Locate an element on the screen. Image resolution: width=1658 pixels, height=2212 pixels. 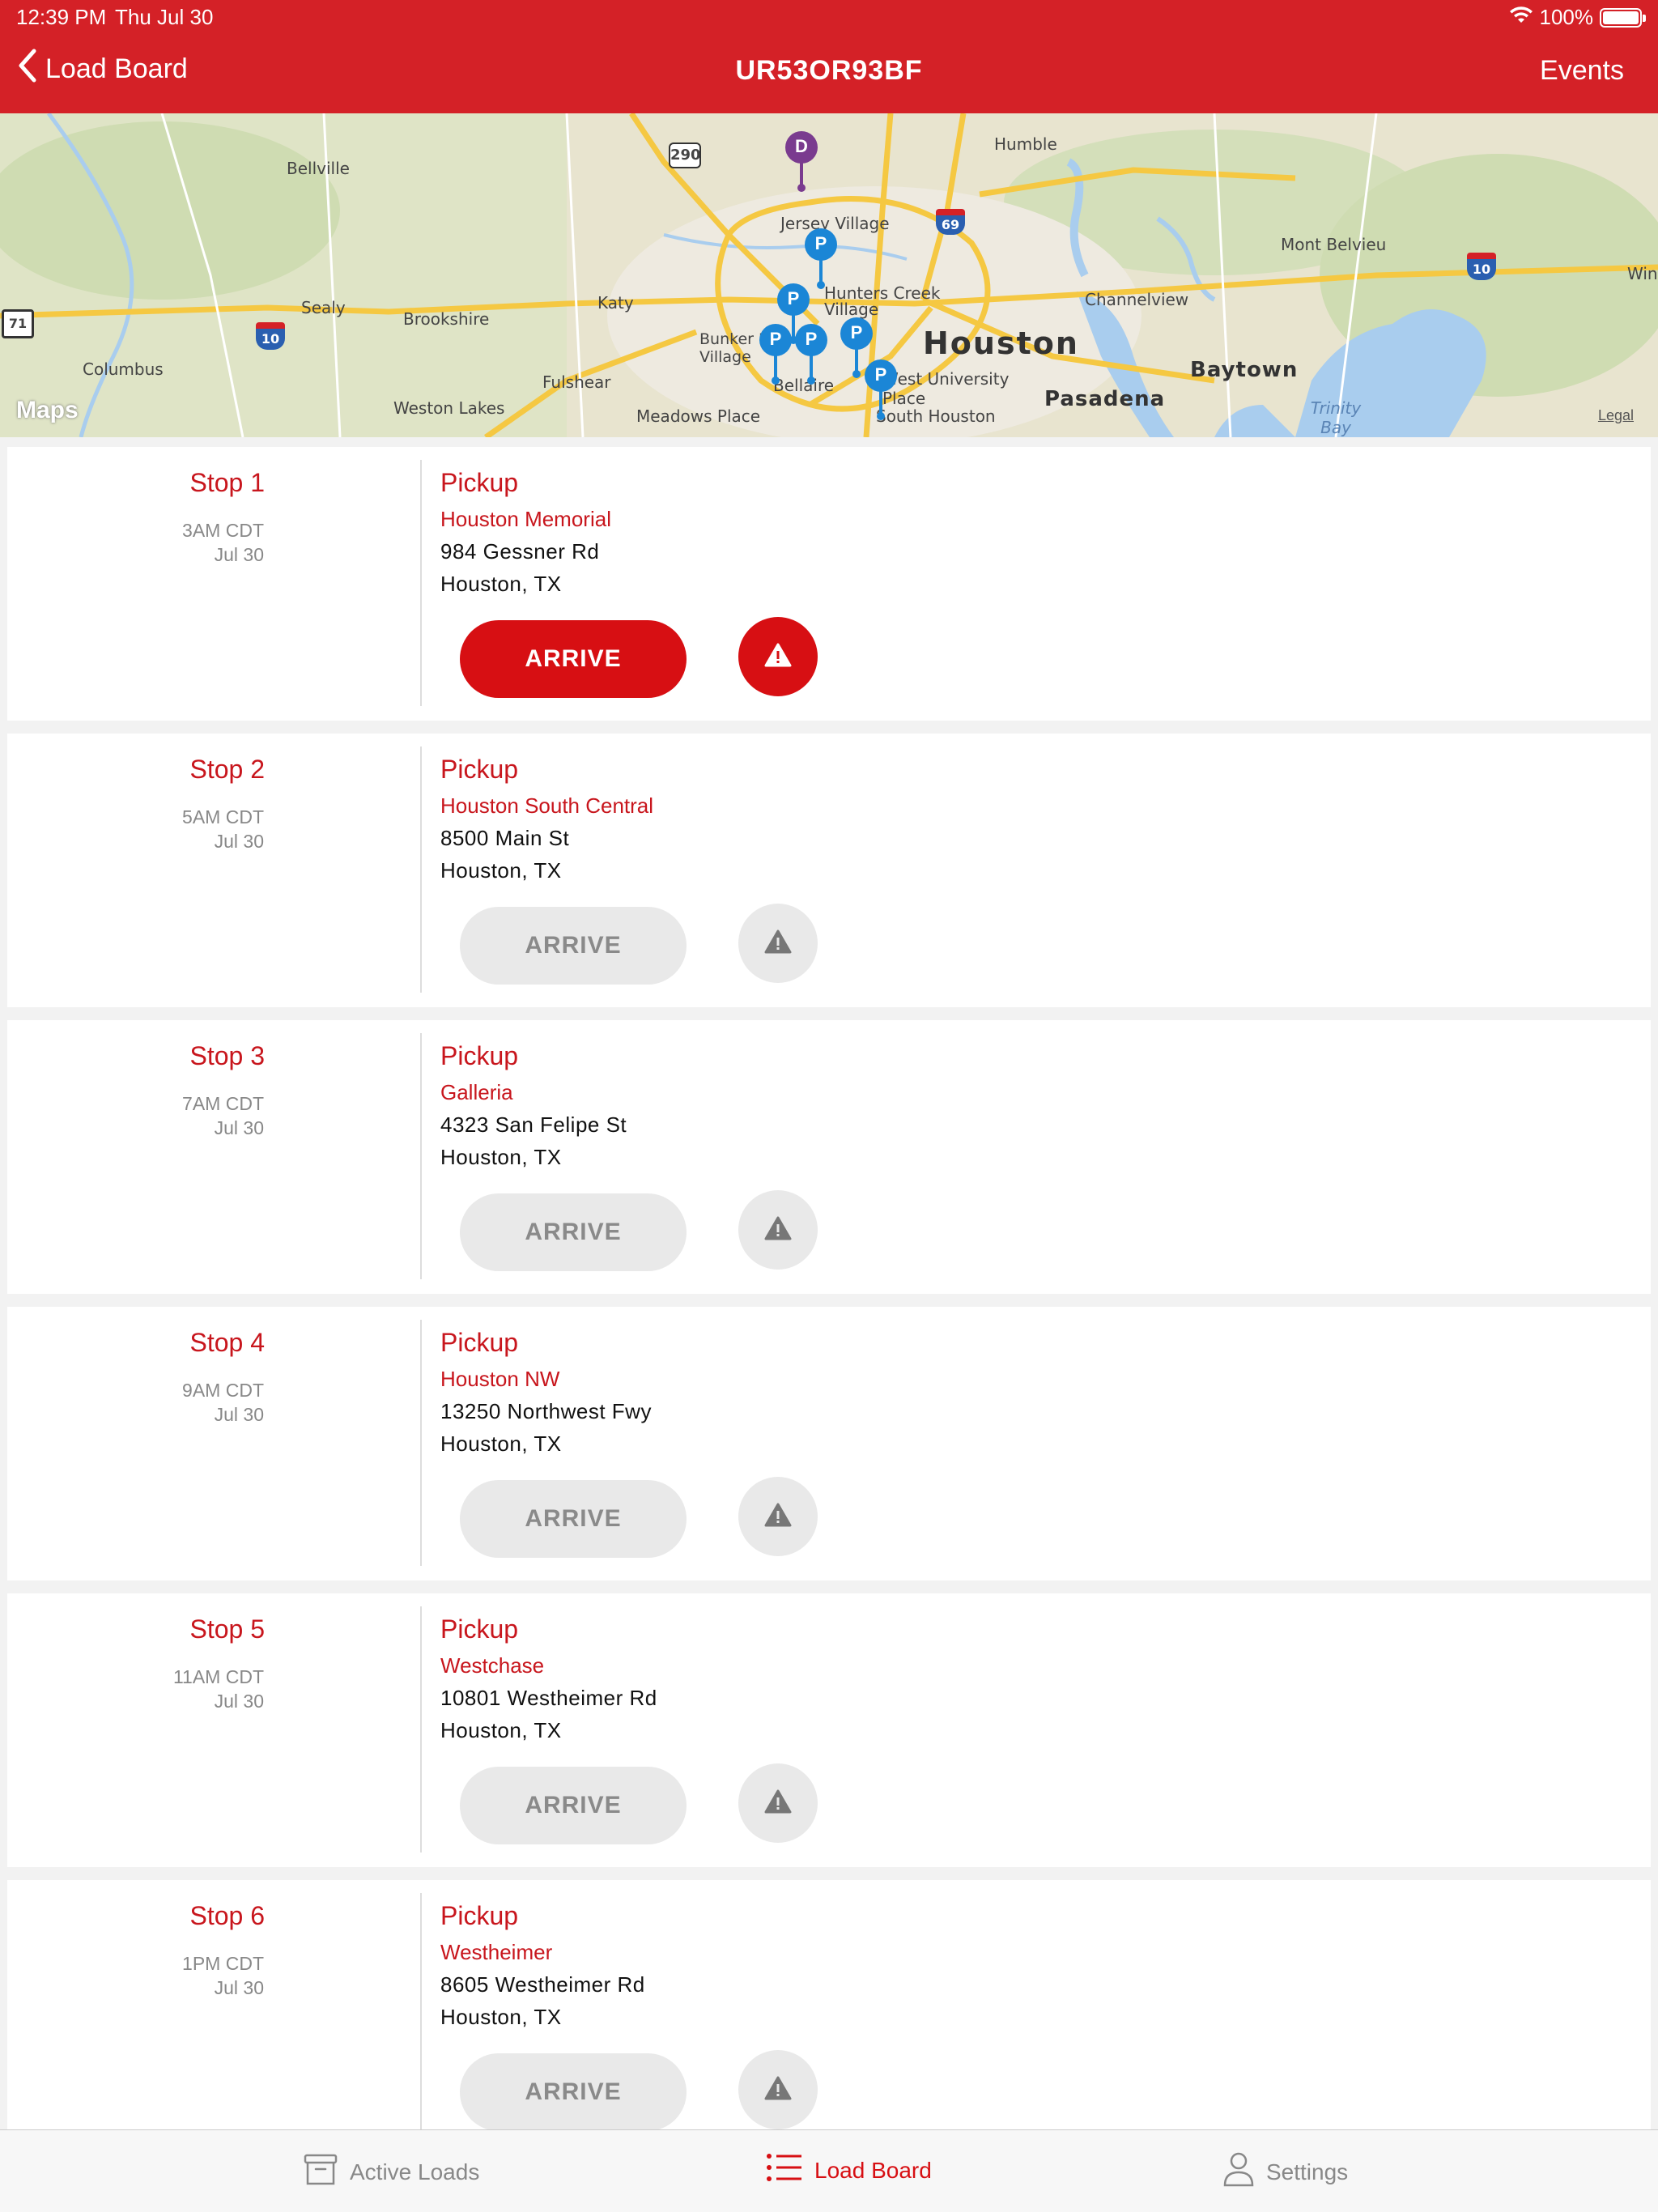
stop-name: Stop 3 is located at coordinates (227, 1055).